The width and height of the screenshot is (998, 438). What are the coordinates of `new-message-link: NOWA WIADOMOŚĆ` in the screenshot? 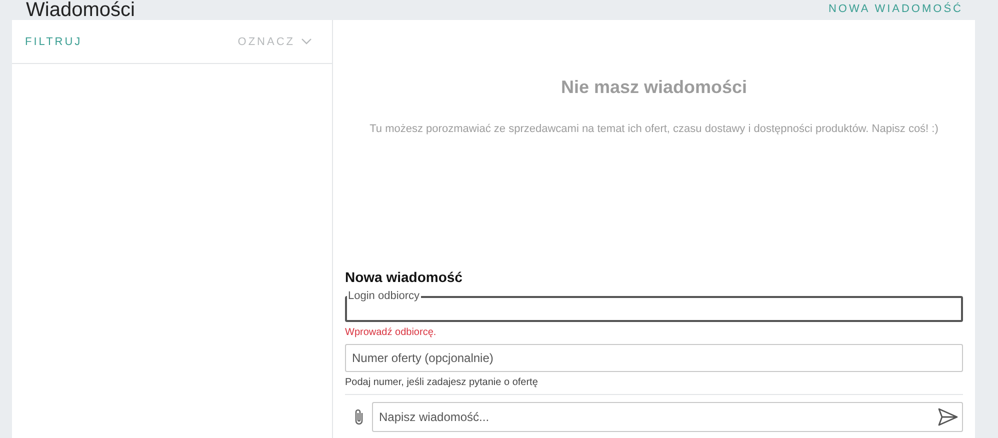 It's located at (895, 9).